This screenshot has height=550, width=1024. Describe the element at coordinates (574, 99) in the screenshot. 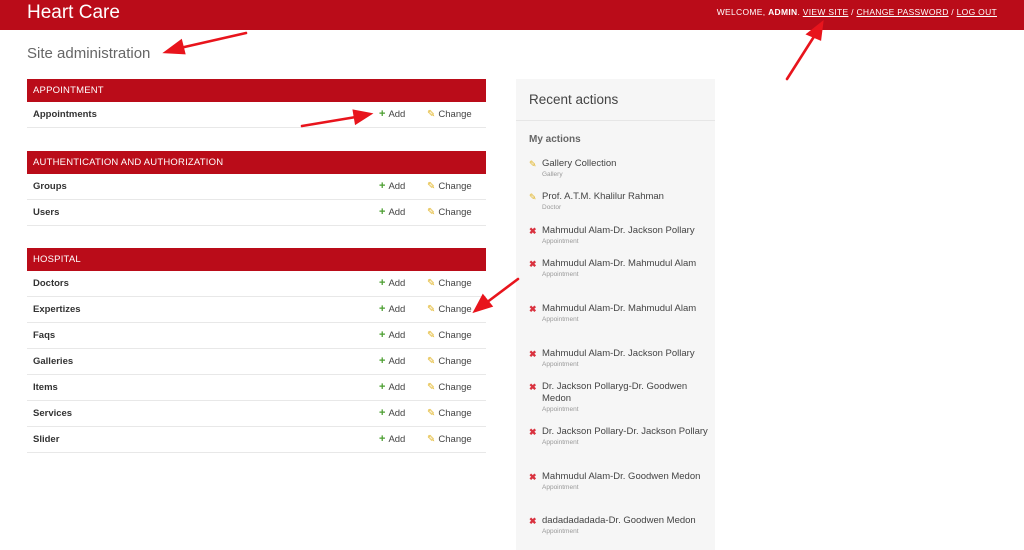

I see `recent-actions-title: Recent actions` at that location.